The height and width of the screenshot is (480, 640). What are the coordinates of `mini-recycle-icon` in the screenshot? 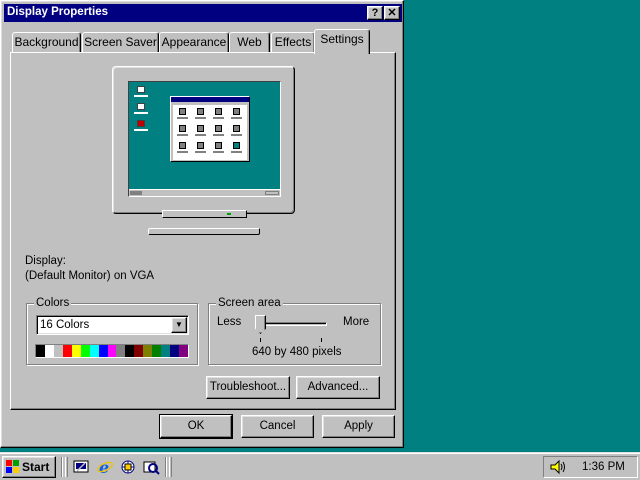 It's located at (141, 123).